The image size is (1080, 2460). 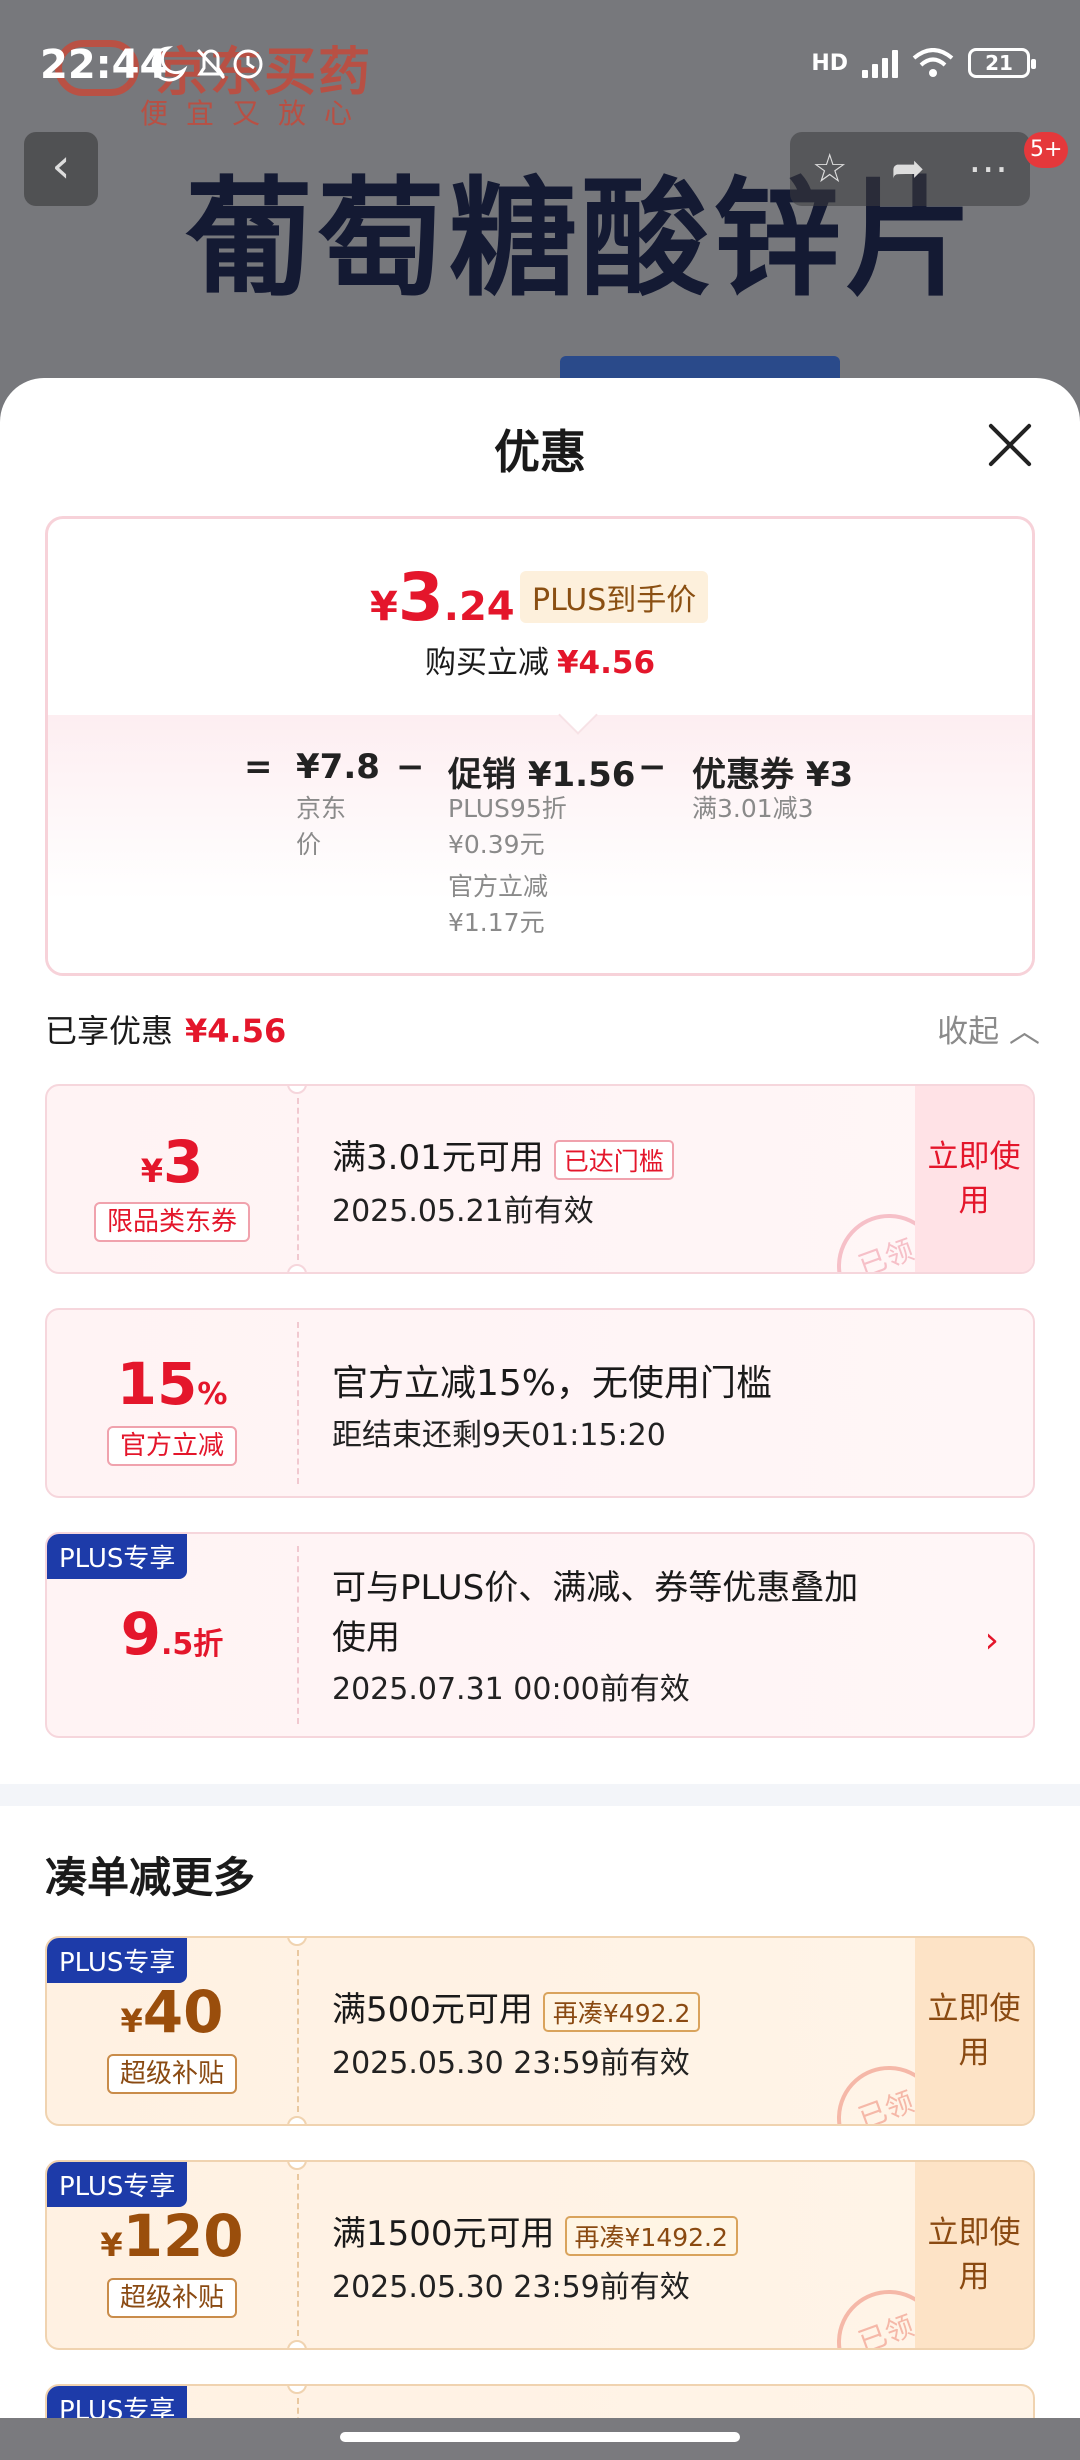 What do you see at coordinates (384, 607) in the screenshot?
I see `price-currency: ¥` at bounding box center [384, 607].